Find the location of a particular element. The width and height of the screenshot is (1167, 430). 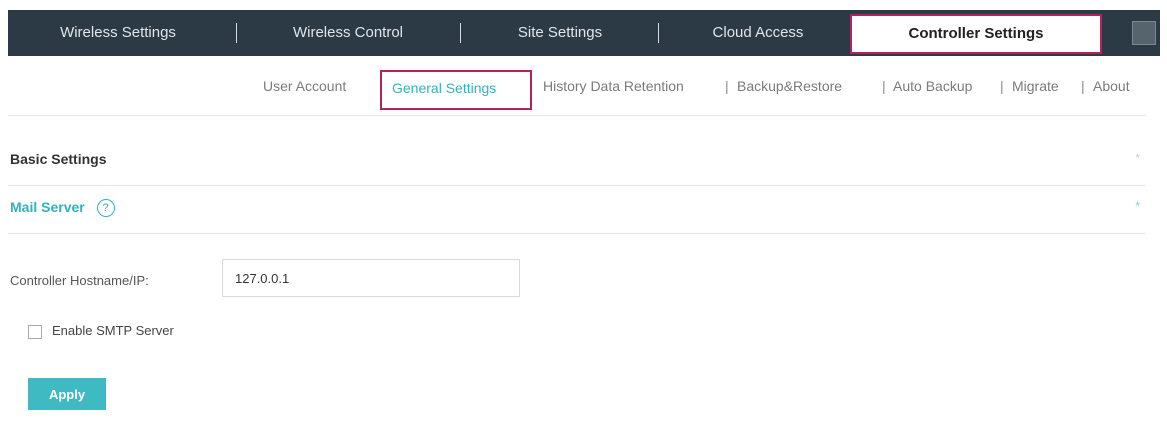

subnav-about: About is located at coordinates (1111, 86).